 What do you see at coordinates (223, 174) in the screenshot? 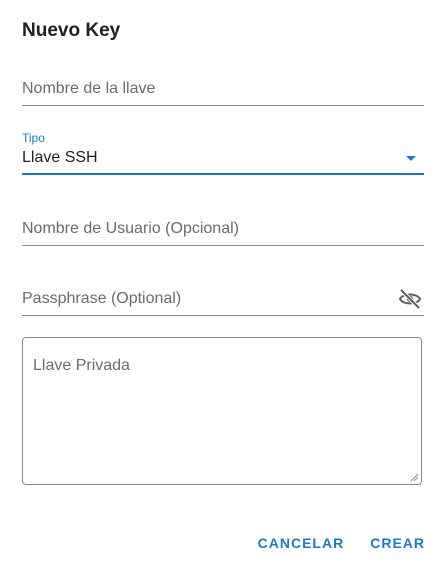
I see `type-underline` at bounding box center [223, 174].